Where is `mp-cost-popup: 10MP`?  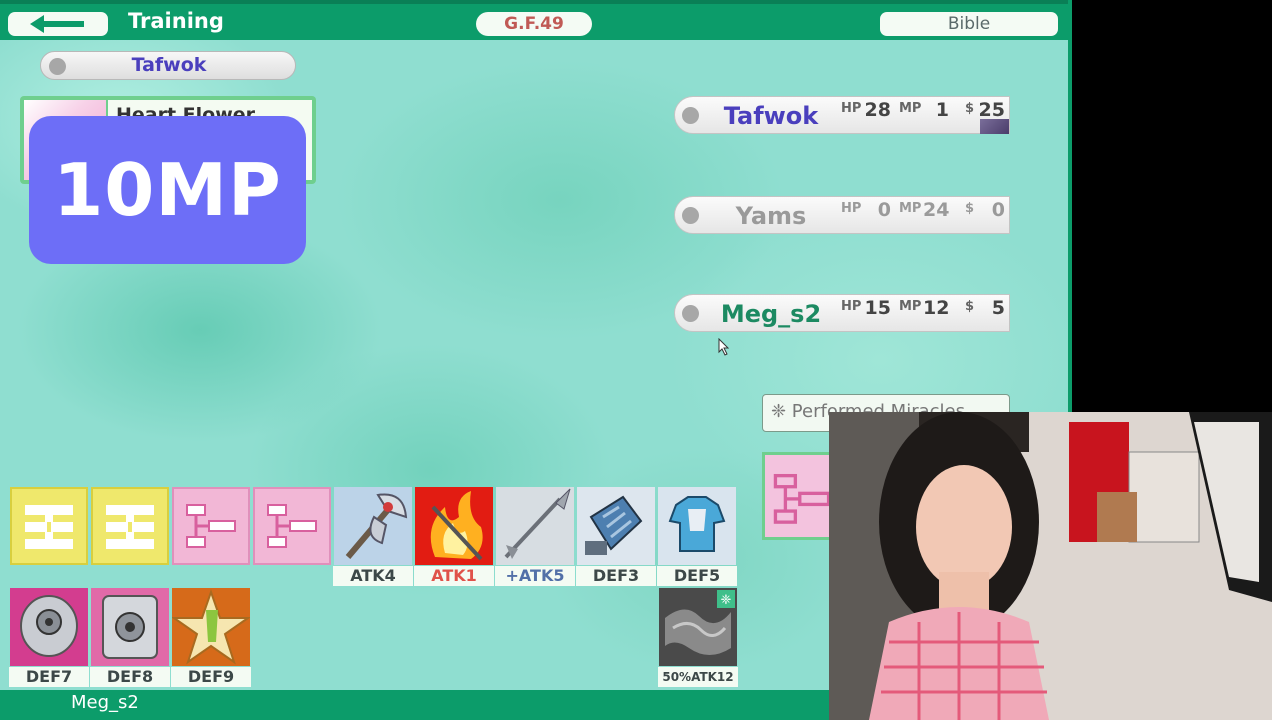 mp-cost-popup: 10MP is located at coordinates (167, 190).